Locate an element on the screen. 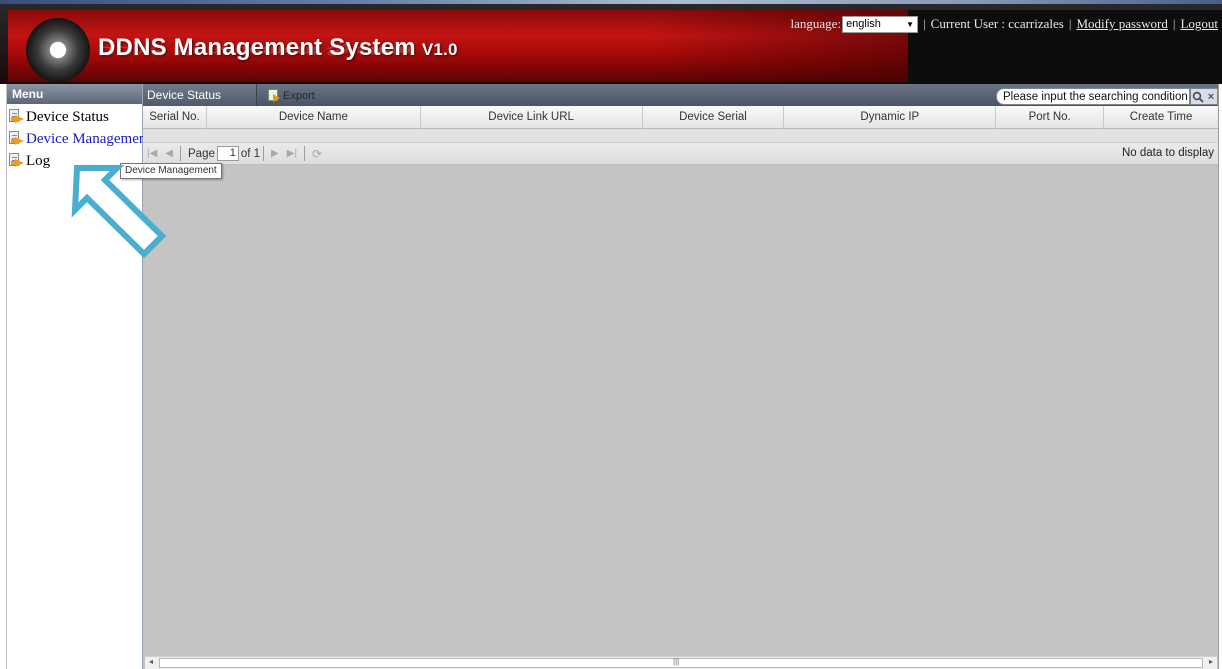 This screenshot has height=669, width=1222. search-input: Please input the searching condition is located at coordinates (1093, 96).